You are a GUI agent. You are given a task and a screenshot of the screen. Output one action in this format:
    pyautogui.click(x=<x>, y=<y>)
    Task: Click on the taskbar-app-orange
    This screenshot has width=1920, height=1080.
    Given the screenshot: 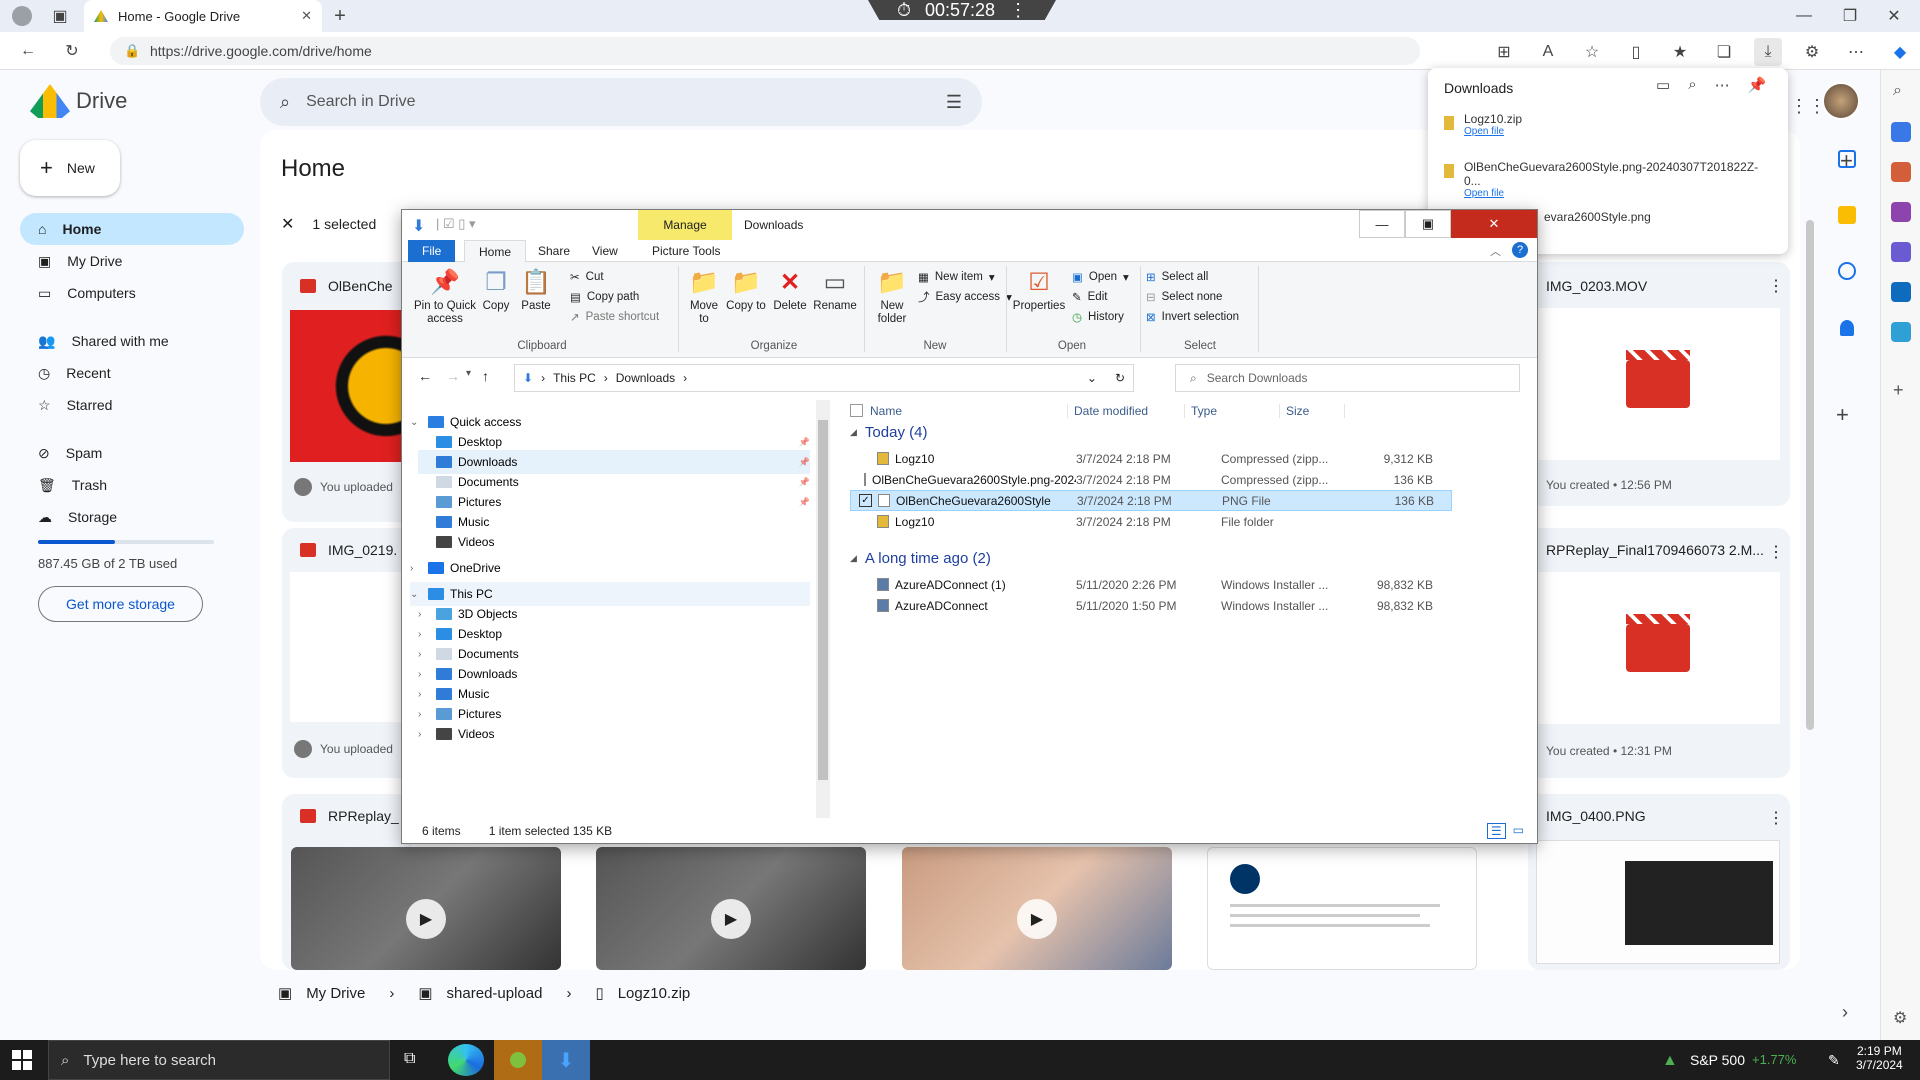 What is the action you would take?
    pyautogui.click(x=518, y=1060)
    